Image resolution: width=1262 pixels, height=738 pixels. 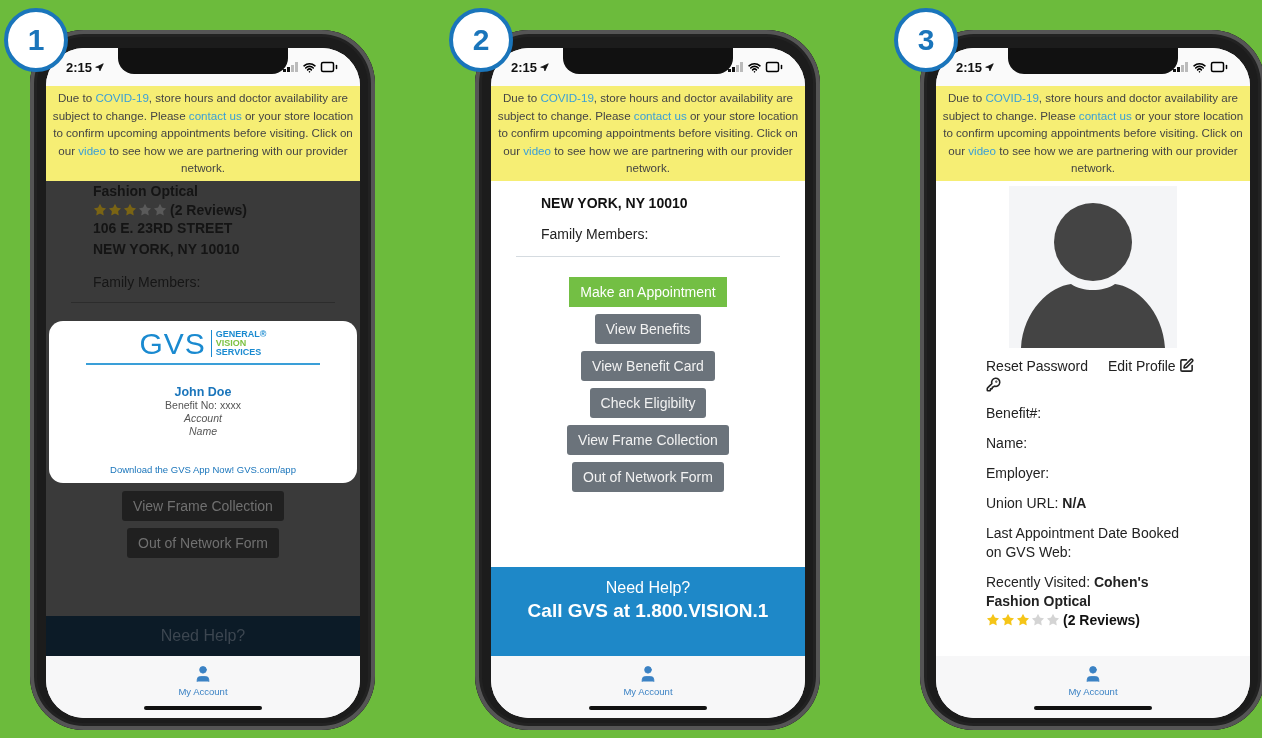 I want to click on family-members-label: Family Members:, so click(x=595, y=233).